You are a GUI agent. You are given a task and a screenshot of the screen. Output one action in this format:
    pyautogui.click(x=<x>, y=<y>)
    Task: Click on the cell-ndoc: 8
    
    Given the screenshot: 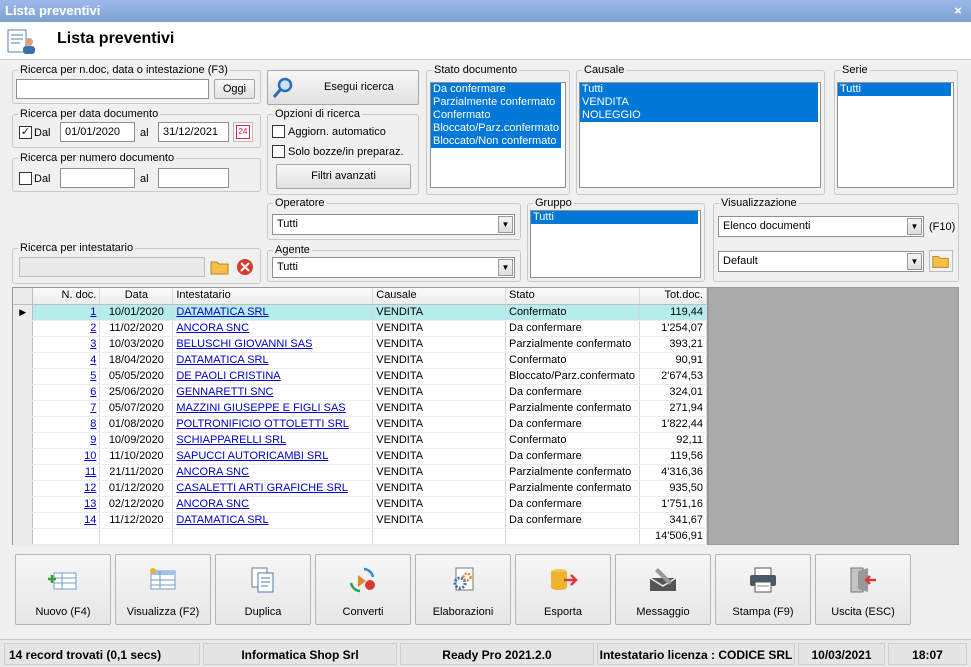 What is the action you would take?
    pyautogui.click(x=66, y=424)
    